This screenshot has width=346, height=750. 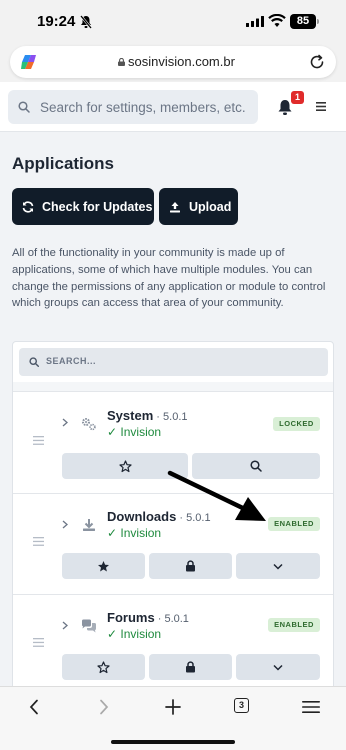 I want to click on refresh-icon, so click(x=28, y=206).